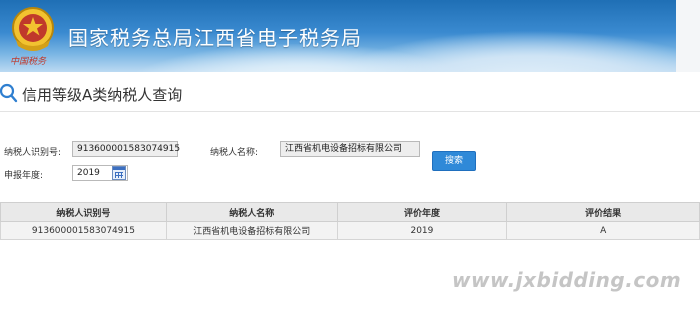 This screenshot has height=326, width=700. Describe the element at coordinates (83, 230) in the screenshot. I see `cell-taxpayer-id: 913600001583074915` at that location.